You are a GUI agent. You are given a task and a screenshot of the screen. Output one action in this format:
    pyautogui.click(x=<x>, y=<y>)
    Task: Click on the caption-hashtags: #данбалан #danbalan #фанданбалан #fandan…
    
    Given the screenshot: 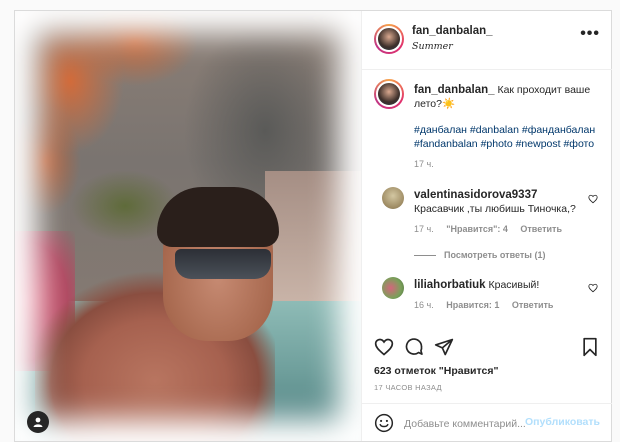 What is the action you would take?
    pyautogui.click(x=509, y=137)
    